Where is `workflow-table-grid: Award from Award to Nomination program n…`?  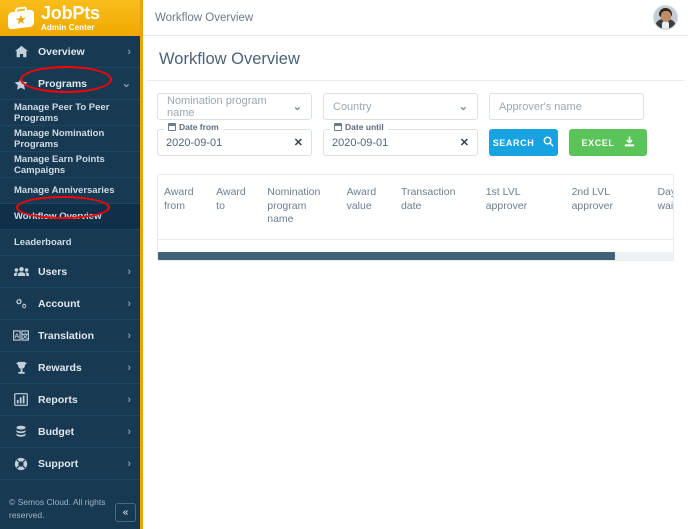
workflow-table-grid: Award from Award to Nomination program n… is located at coordinates (415, 213).